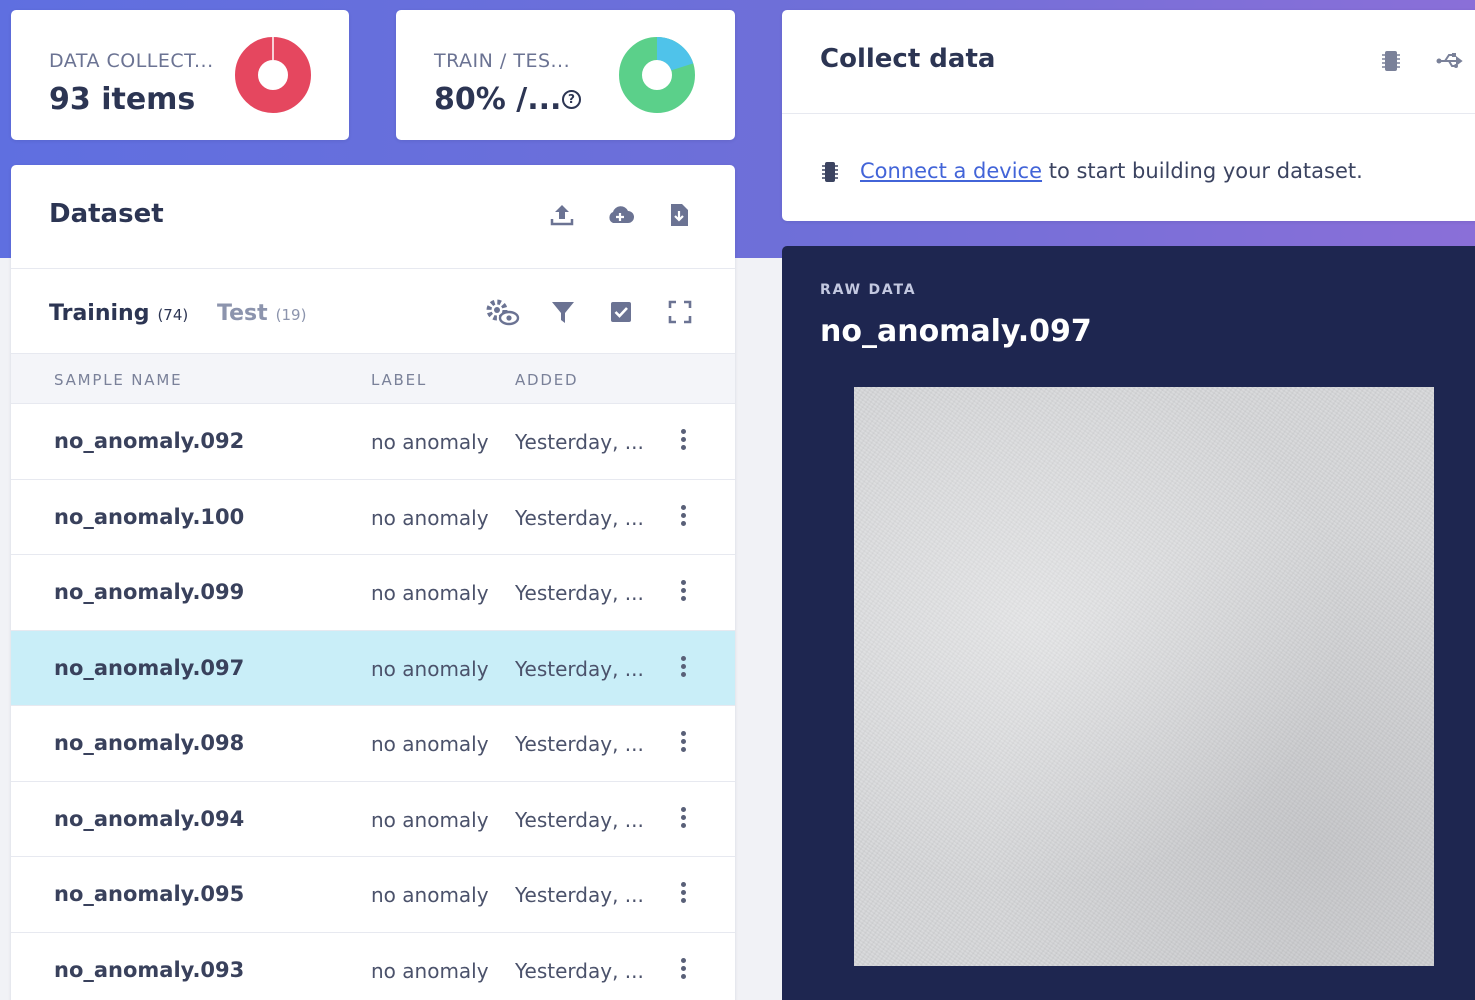 The image size is (1475, 1000). What do you see at coordinates (951, 171) in the screenshot?
I see `connect-device-link: Connect a device` at bounding box center [951, 171].